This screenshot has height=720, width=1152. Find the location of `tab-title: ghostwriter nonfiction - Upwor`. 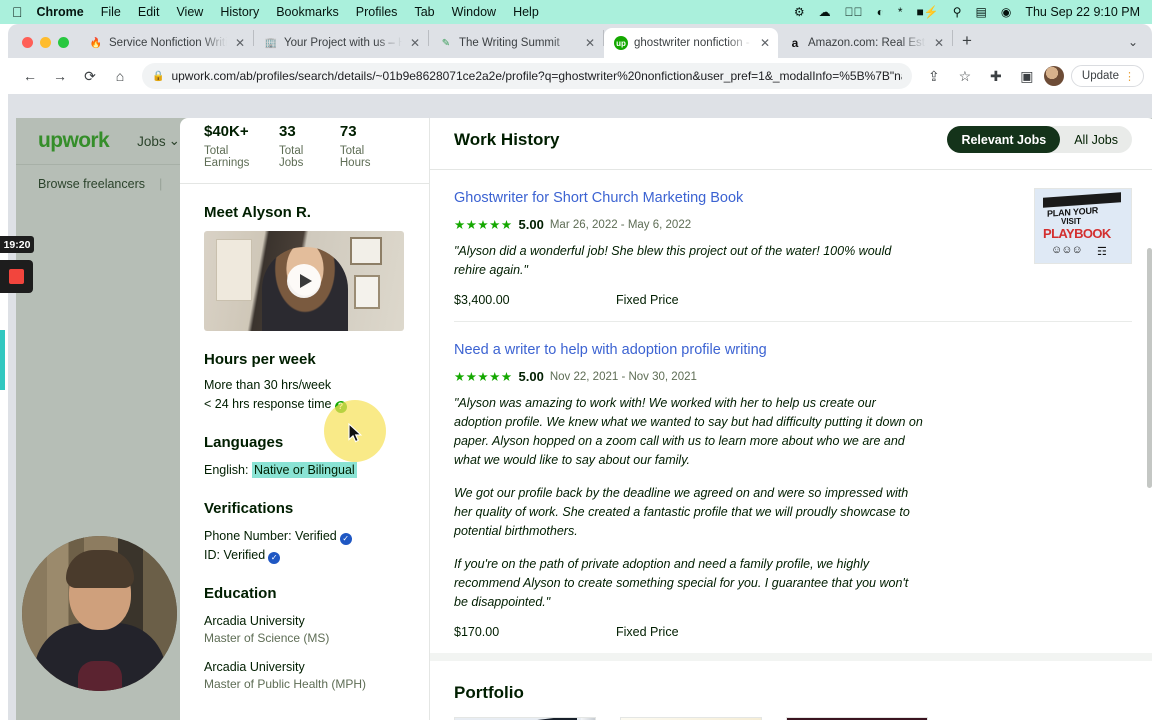

tab-title: ghostwriter nonfiction - Upwor is located at coordinates (693, 43).